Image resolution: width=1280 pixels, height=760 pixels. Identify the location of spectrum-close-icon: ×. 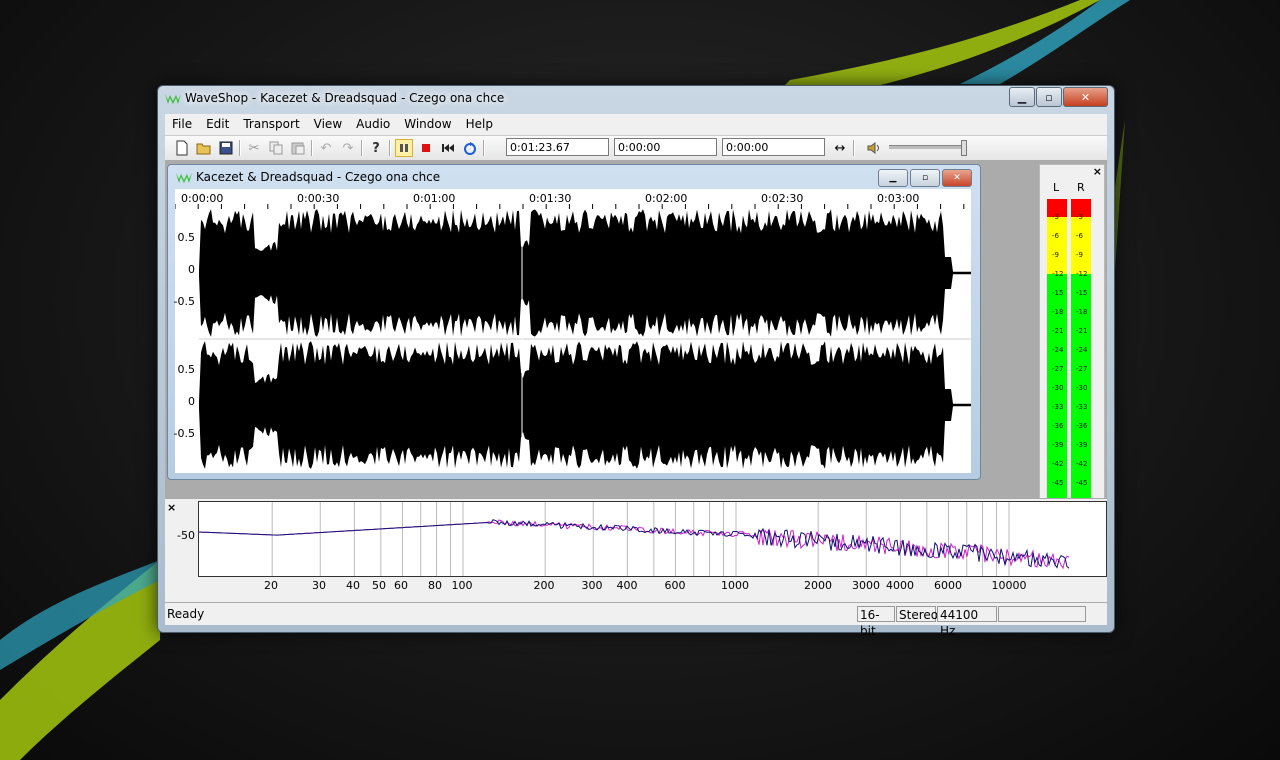
(171, 507).